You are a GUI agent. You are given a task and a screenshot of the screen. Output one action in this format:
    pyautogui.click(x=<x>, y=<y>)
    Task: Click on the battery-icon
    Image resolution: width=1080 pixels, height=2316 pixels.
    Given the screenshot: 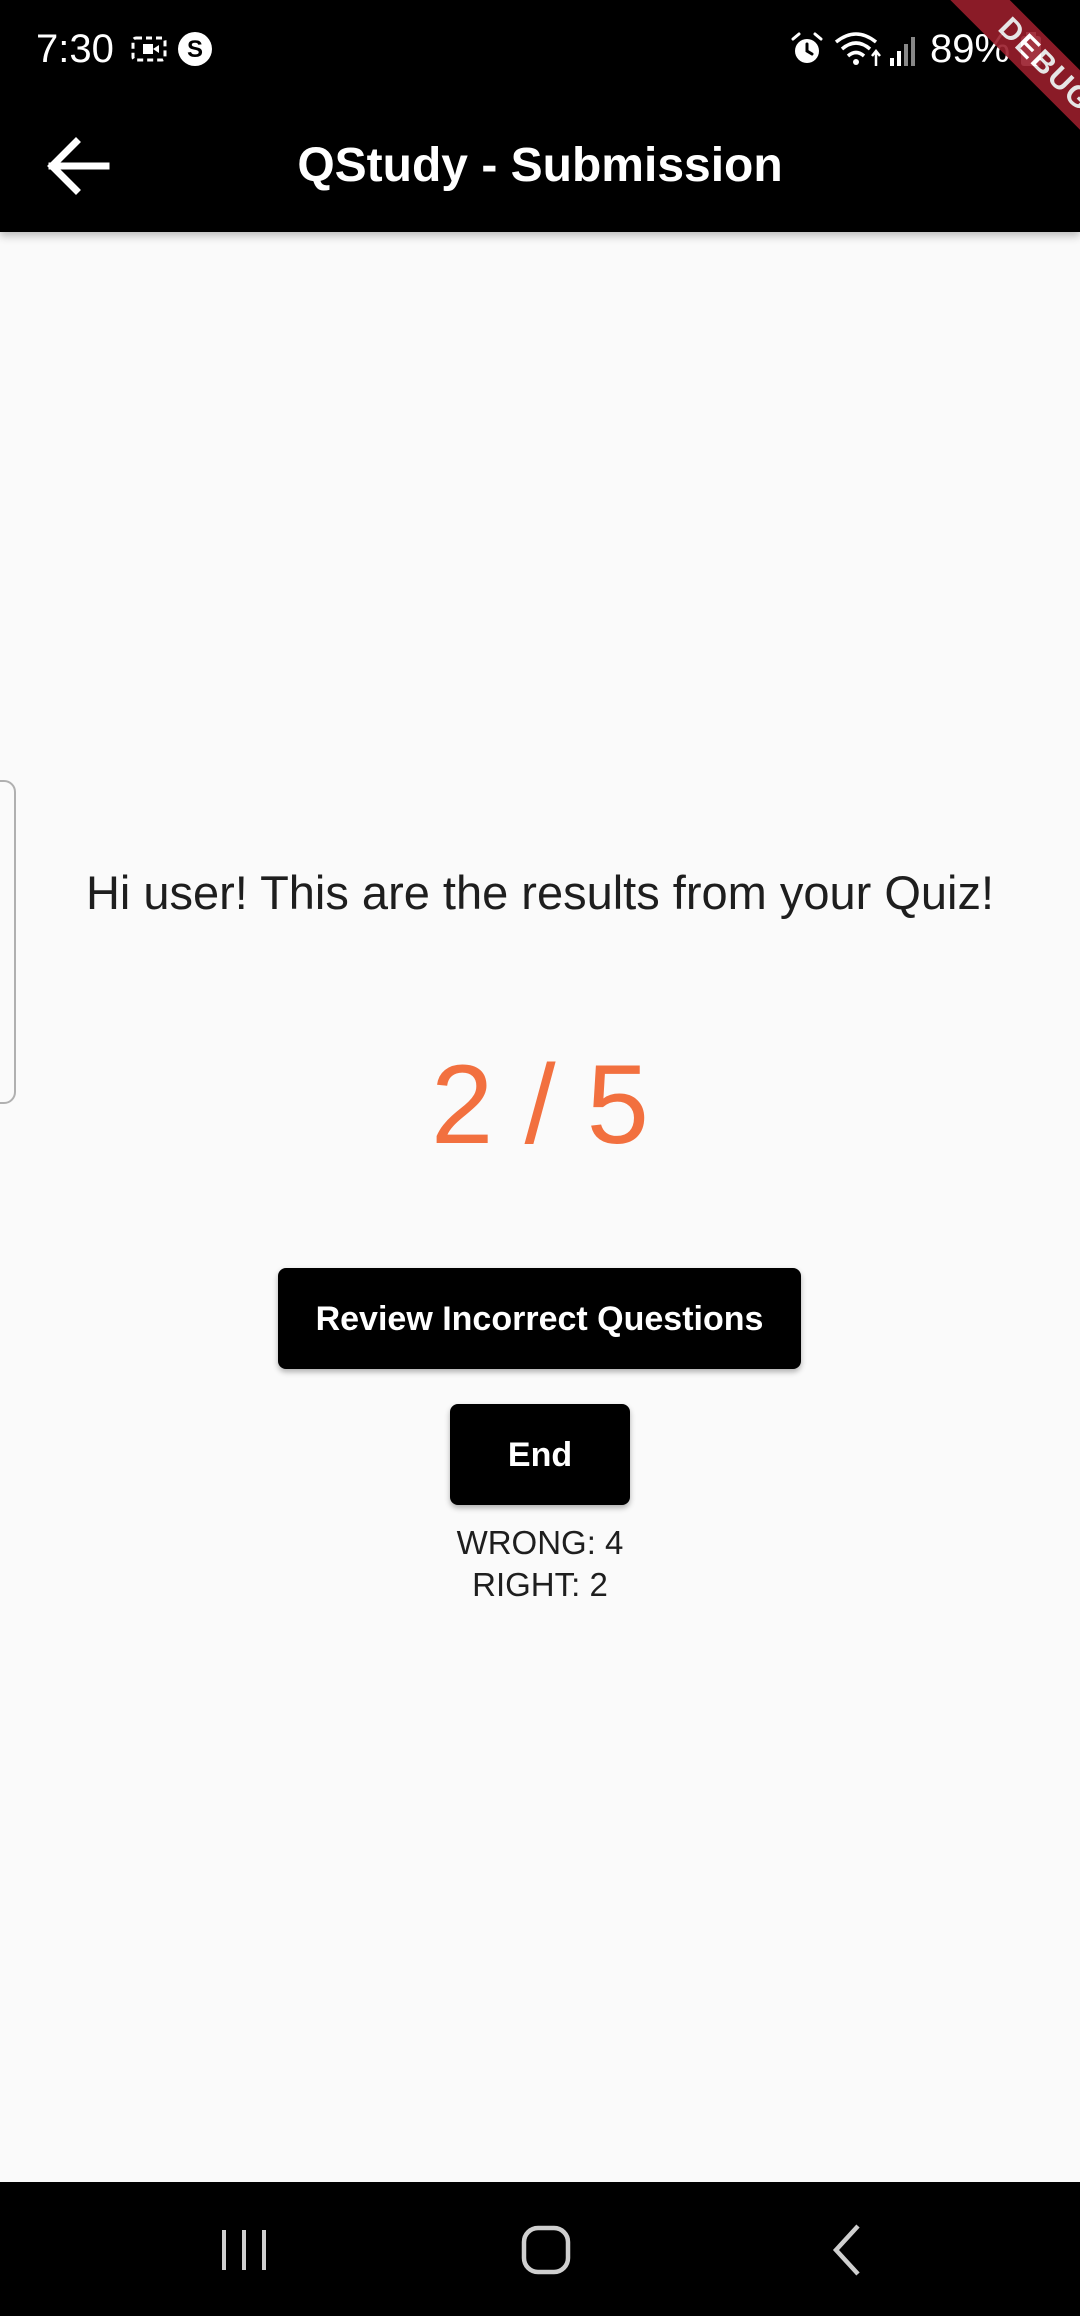 What is the action you would take?
    pyautogui.click(x=1031, y=49)
    